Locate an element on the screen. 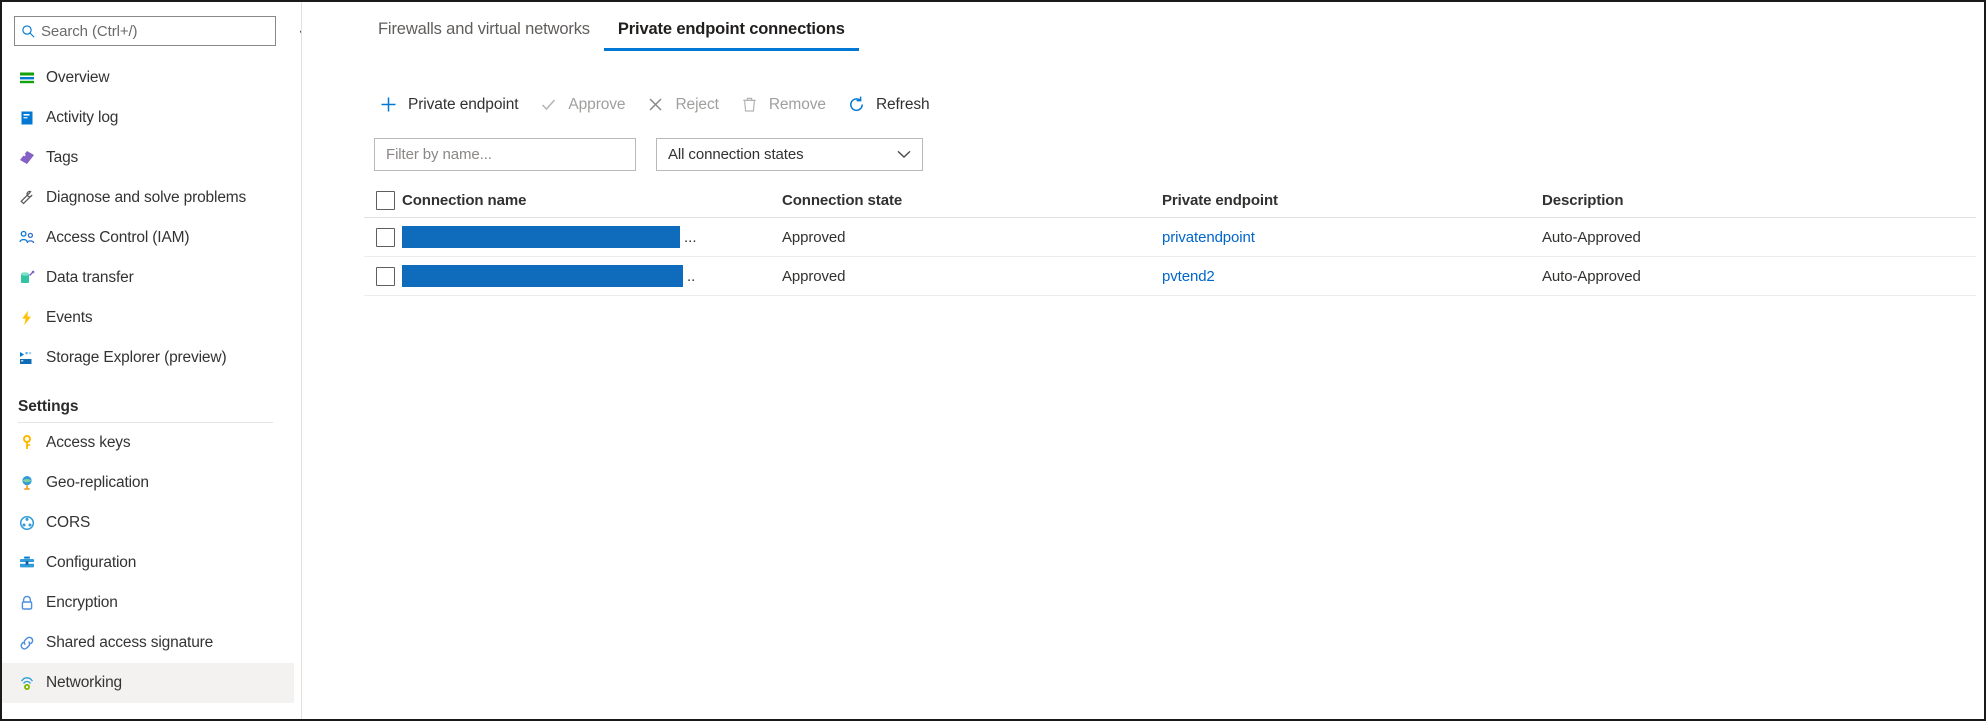  sidebar-item-label: Storage Explorer (preview) is located at coordinates (136, 357).